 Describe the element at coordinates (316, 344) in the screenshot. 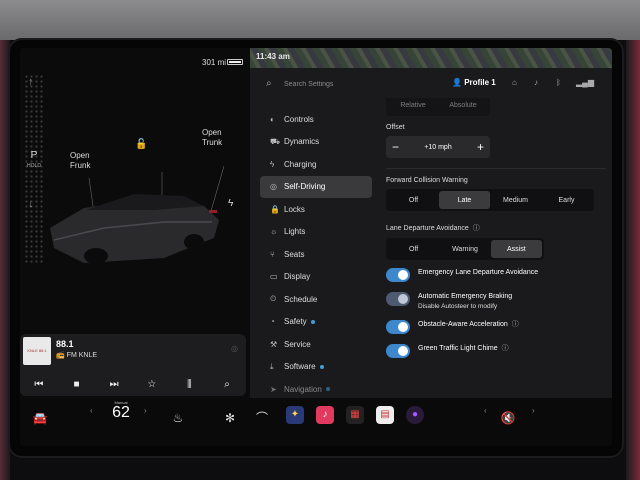

I see `sidebar-item-service: ⚒ Service` at that location.